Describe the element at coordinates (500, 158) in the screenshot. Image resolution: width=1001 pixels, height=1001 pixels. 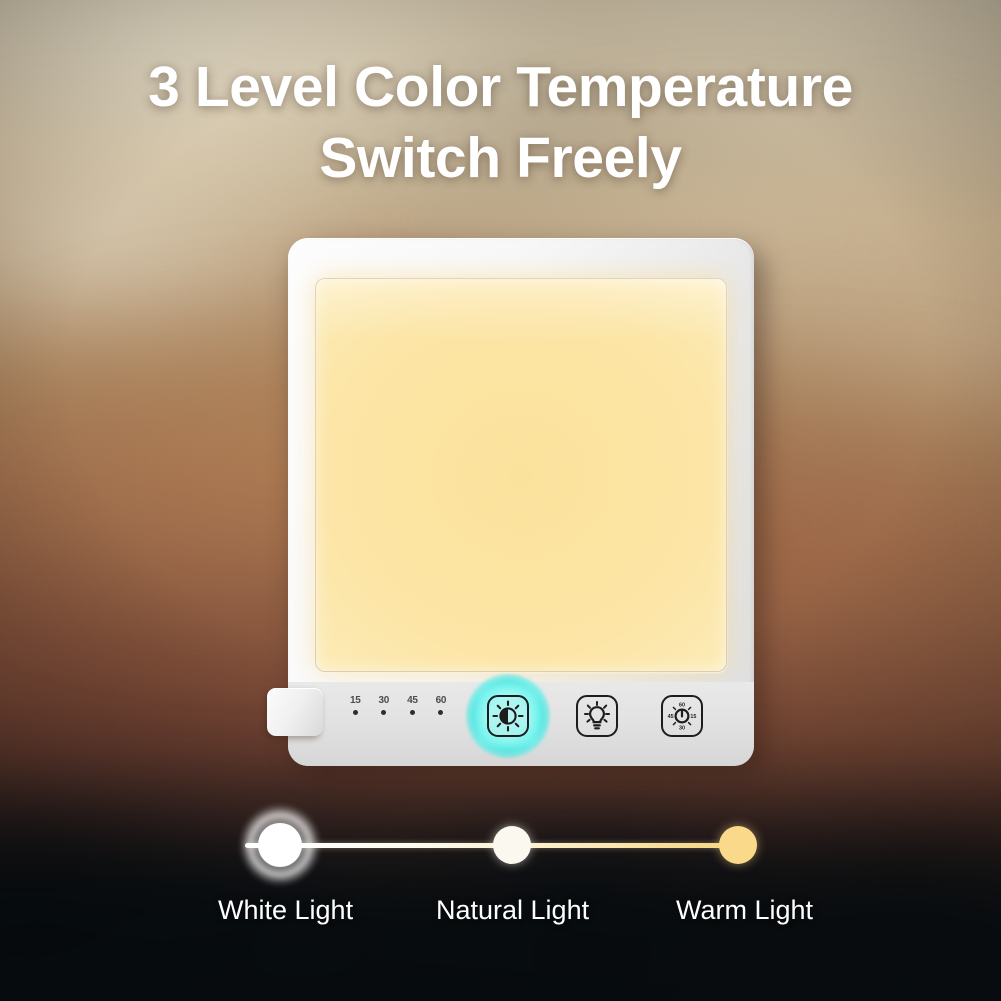
I see `headline-line-2: Switch Freely` at that location.